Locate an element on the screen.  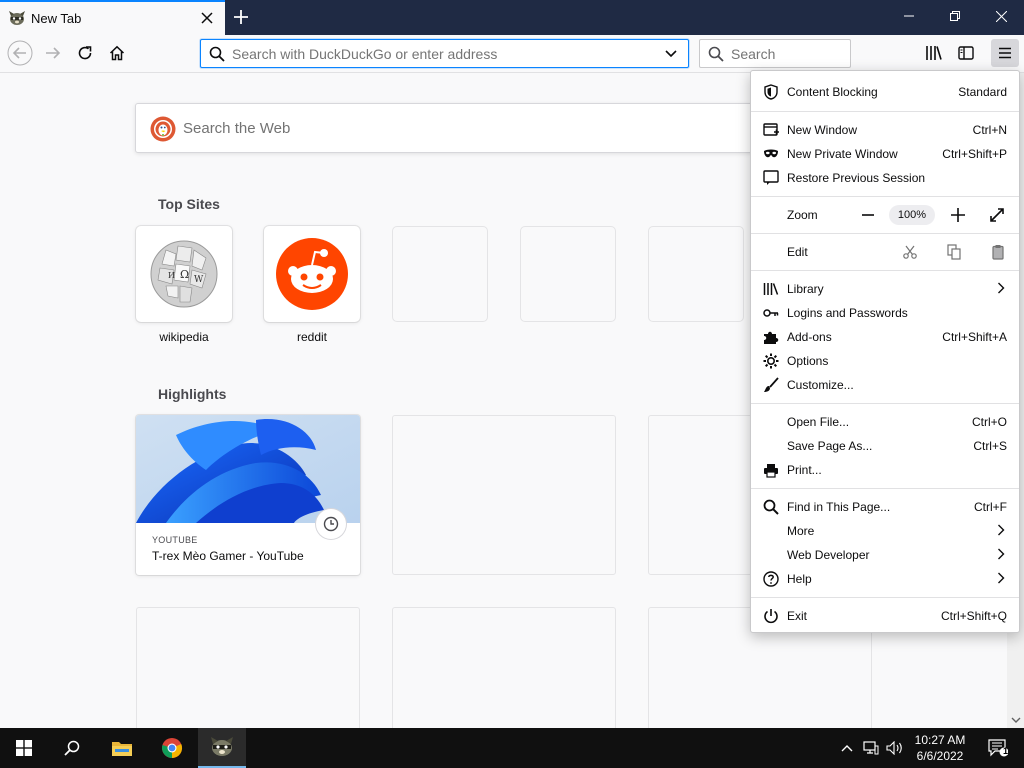
back-button is located at coordinates (20, 53).